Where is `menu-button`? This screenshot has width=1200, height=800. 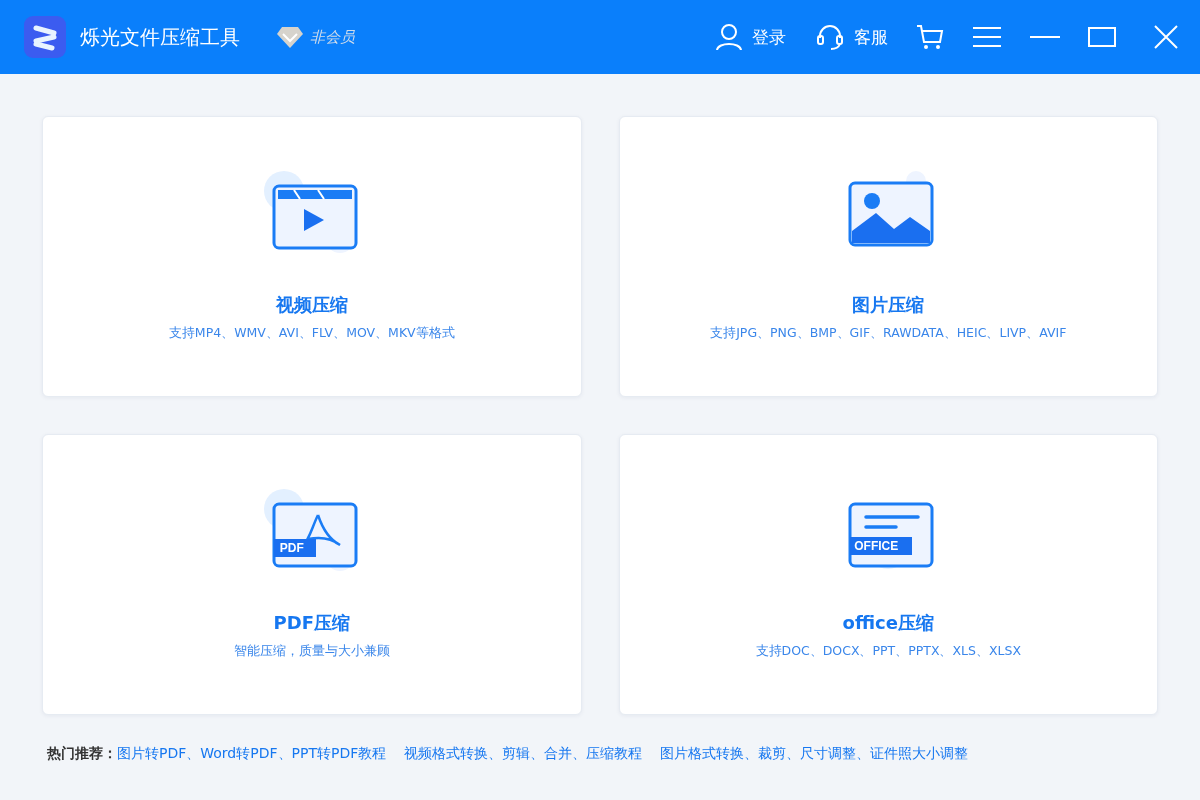 menu-button is located at coordinates (987, 37).